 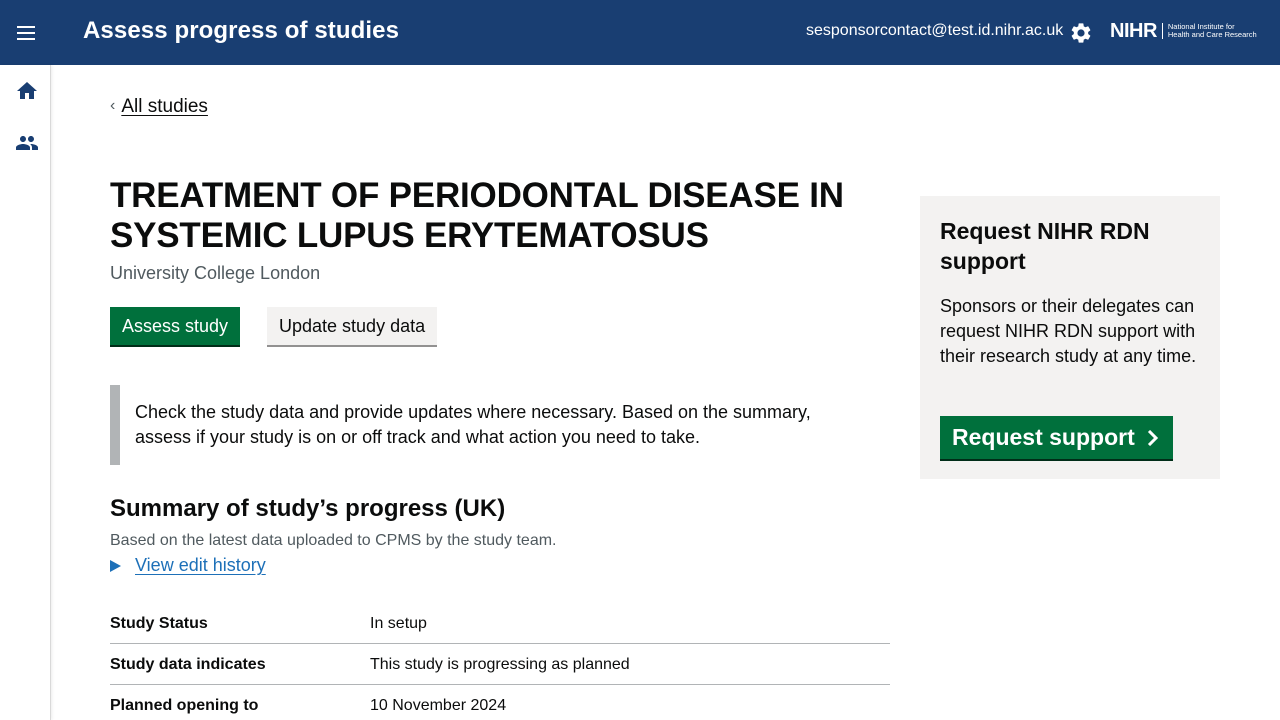 I want to click on breadcrumb: ‹ All studies, so click(x=159, y=107).